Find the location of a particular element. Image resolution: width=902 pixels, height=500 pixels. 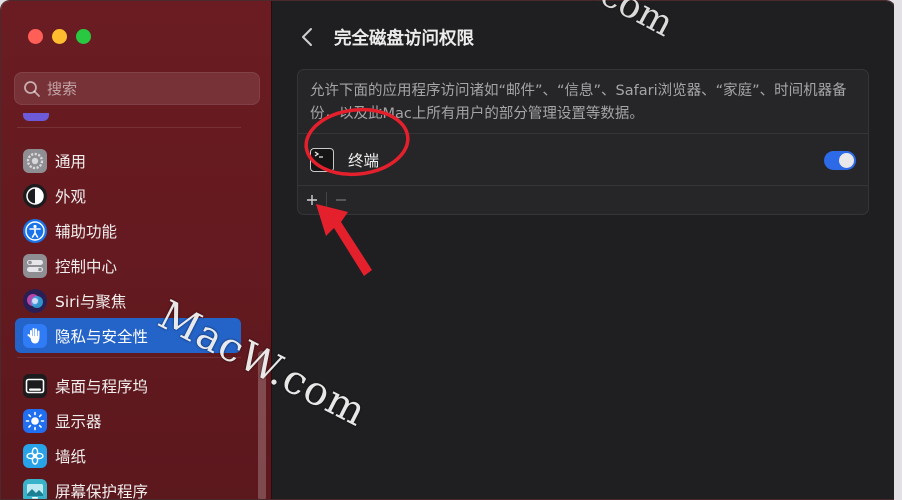

sidebar-group-desktop: 桌面与程序坞 显示器 墙纸 屏幕保护程序 is located at coordinates (128, 434).